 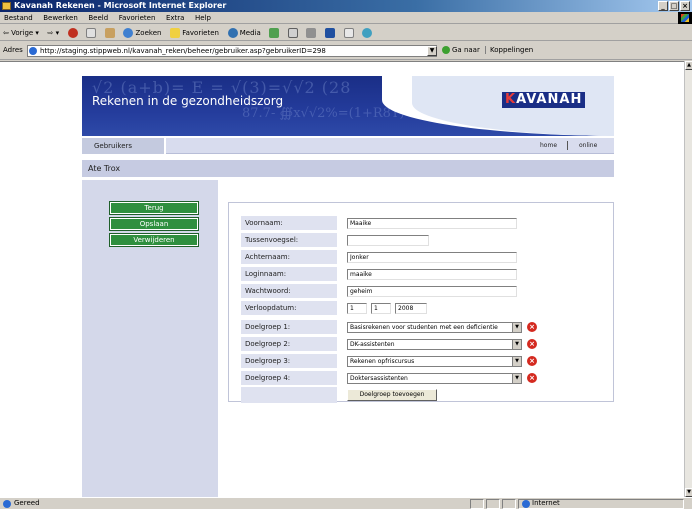 What do you see at coordinates (388, 240) in the screenshot?
I see `tussenvoegsel-input` at bounding box center [388, 240].